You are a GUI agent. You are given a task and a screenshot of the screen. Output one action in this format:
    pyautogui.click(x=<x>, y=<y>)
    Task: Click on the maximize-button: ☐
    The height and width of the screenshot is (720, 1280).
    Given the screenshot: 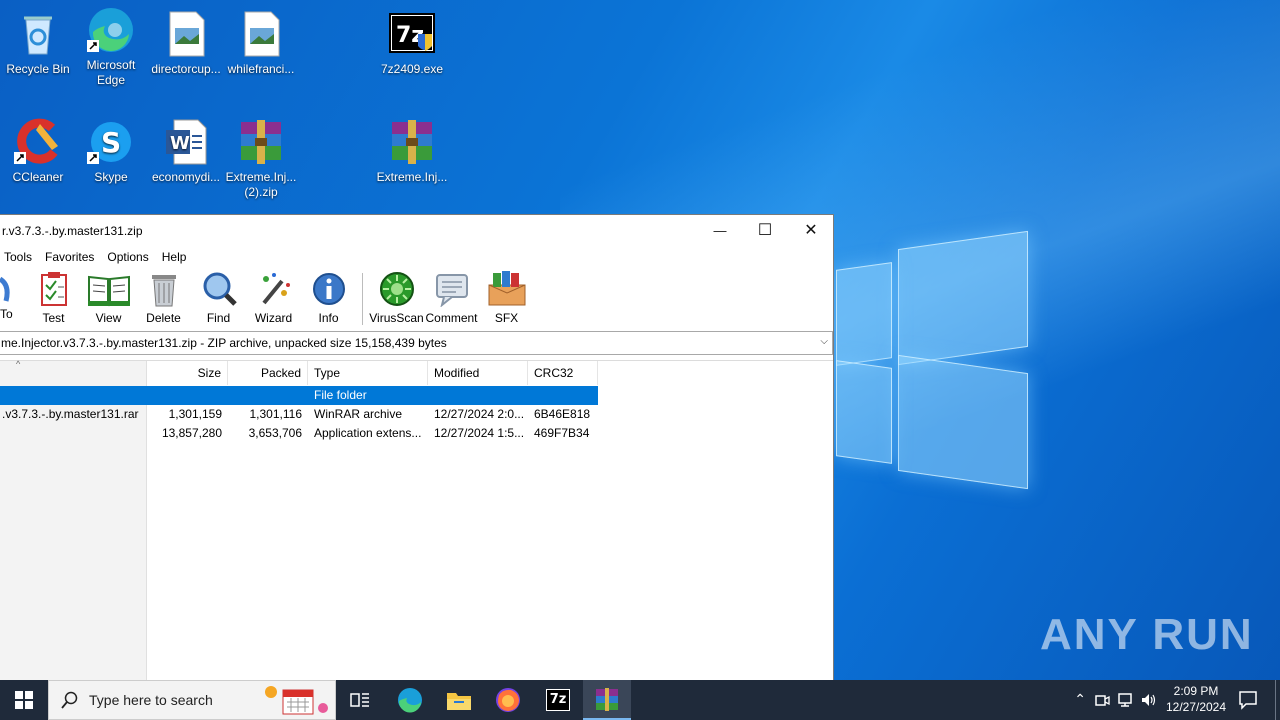 What is the action you would take?
    pyautogui.click(x=765, y=230)
    